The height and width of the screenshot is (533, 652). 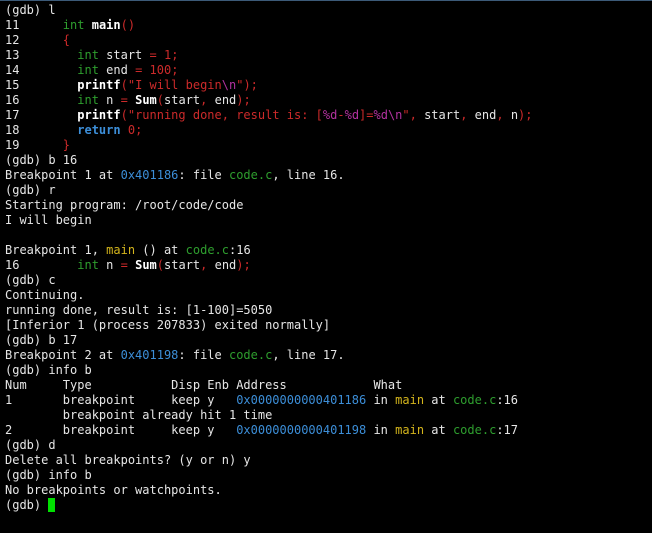 I want to click on terminal-text: 17, so click(x=41, y=115).